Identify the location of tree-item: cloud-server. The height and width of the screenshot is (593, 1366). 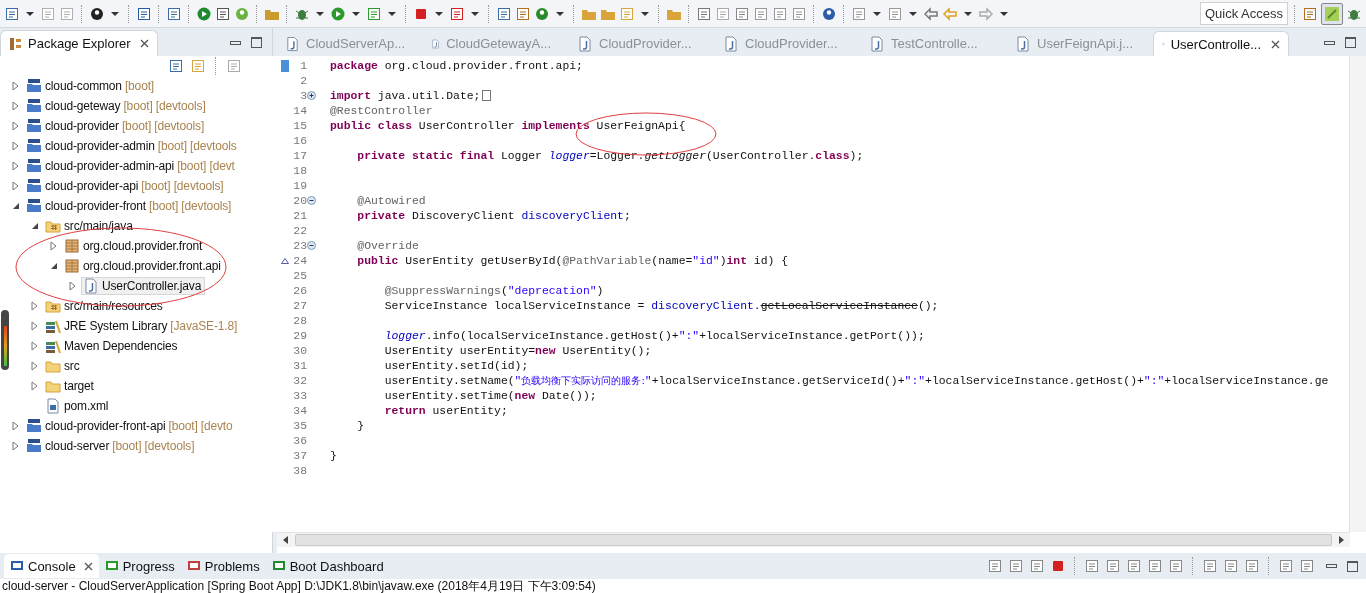
(77, 446).